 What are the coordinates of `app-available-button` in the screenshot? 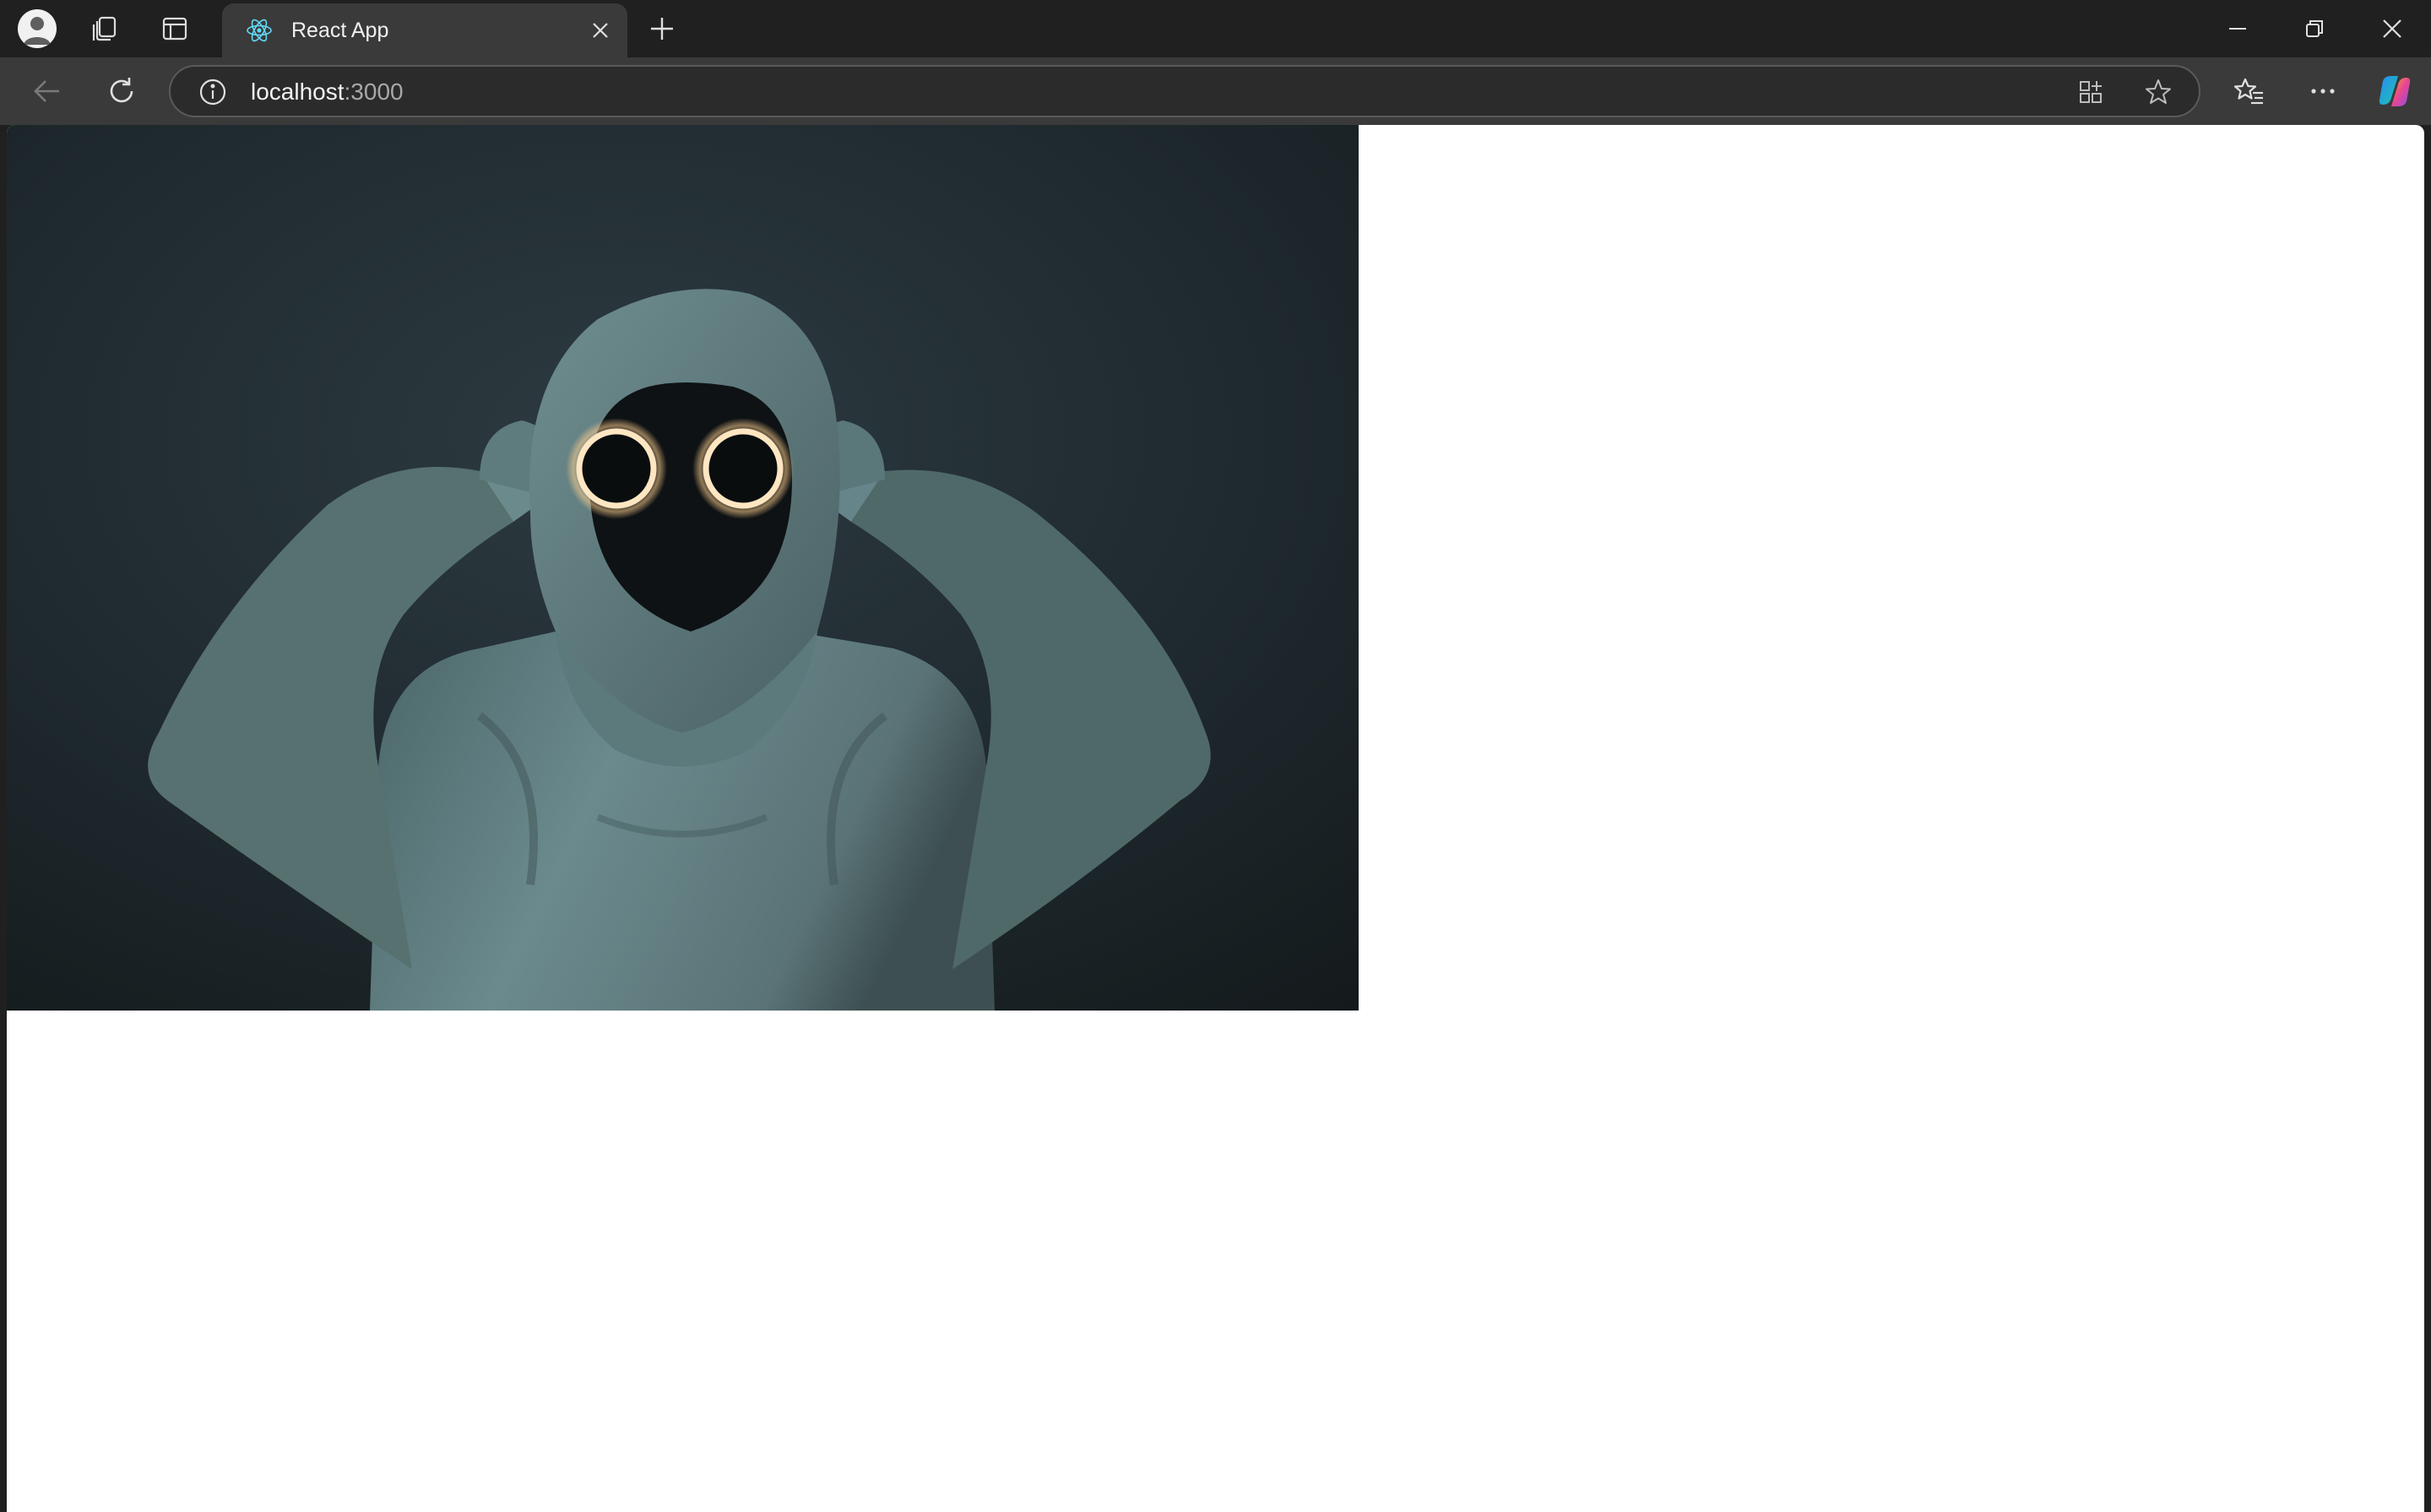 It's located at (2091, 92).